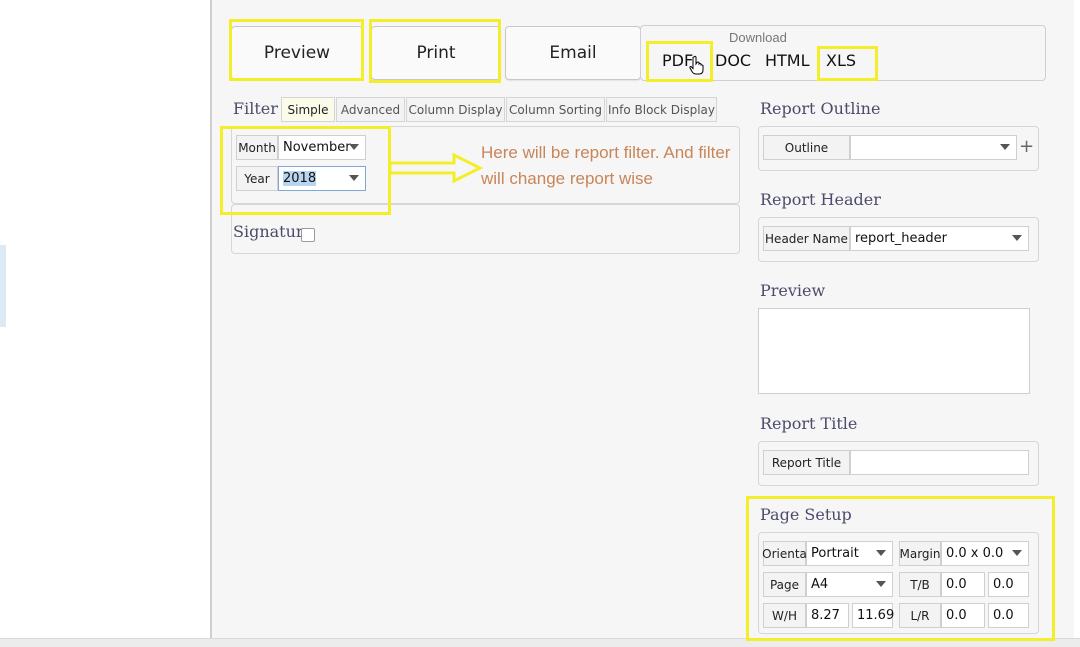 This screenshot has width=1080, height=647. I want to click on page-size-label: Page, so click(784, 584).